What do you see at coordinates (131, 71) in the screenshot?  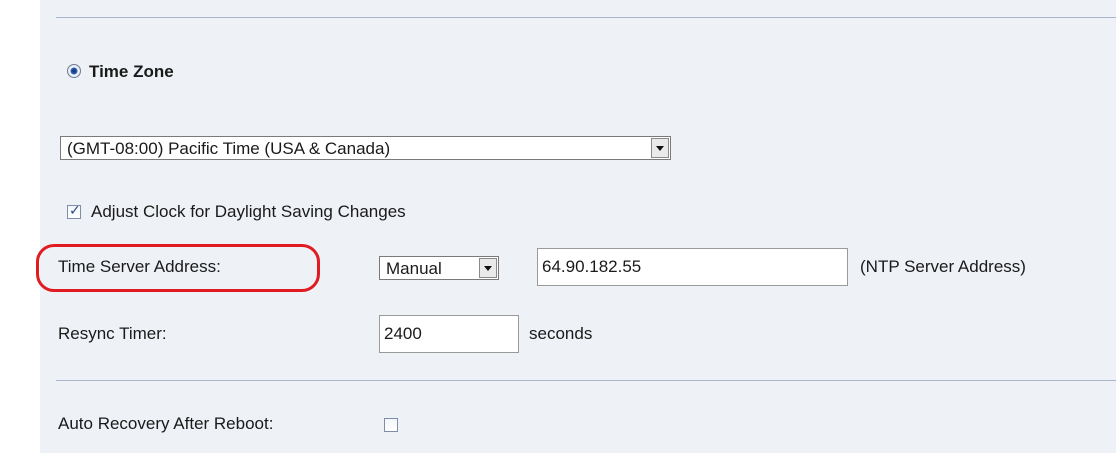 I see `time-zone-label: Time Zone` at bounding box center [131, 71].